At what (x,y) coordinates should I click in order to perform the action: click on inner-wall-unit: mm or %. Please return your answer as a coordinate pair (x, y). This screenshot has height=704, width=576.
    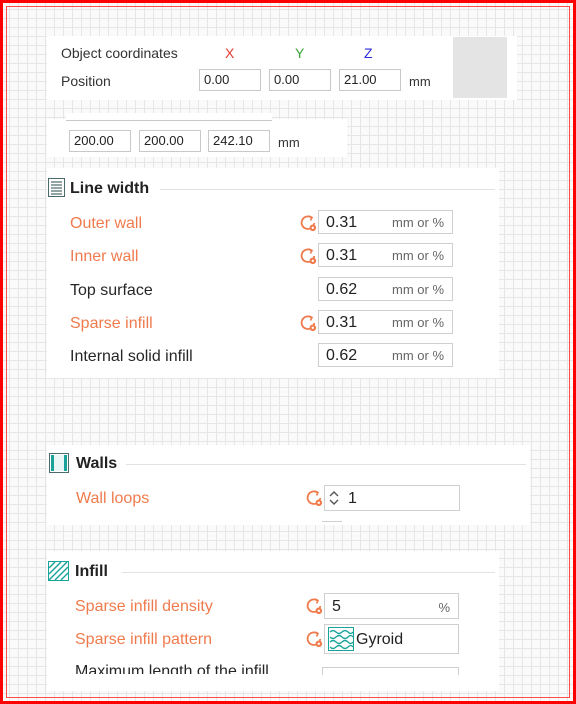
    Looking at the image, I should click on (418, 255).